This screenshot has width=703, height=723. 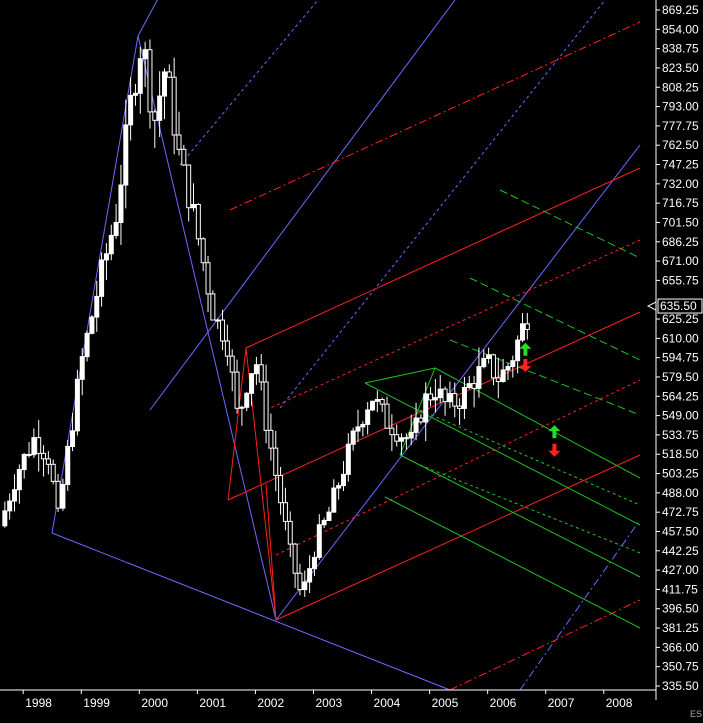 I want to click on y-tick-label: 488.00, so click(x=680, y=493).